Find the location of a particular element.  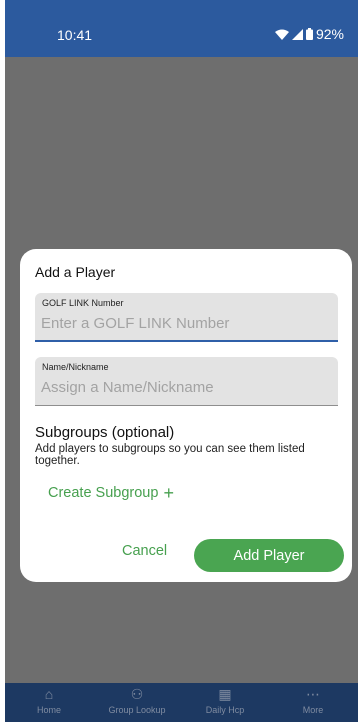

status-bar: 10:41 92% is located at coordinates (181, 28).